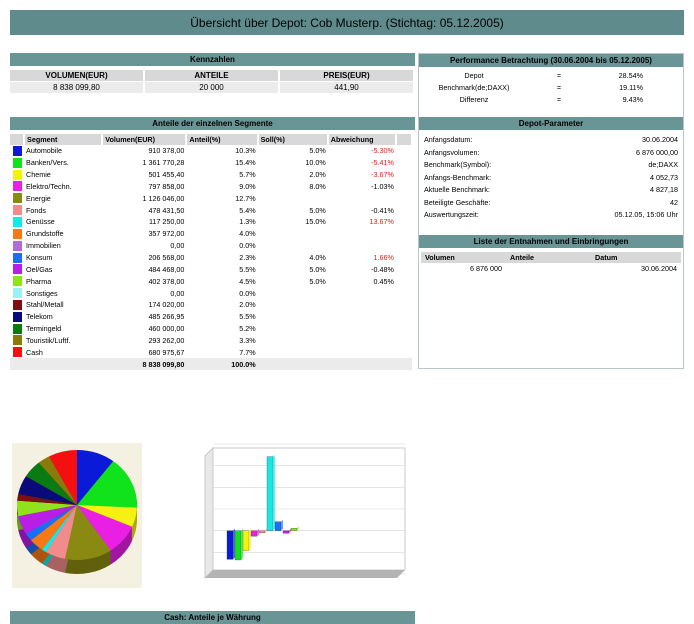 The image size is (694, 624). Describe the element at coordinates (211, 187) in the screenshot. I see `segment-row: Elektro/Techn. 797 858,00 9.0% 8.0% -1.03%` at that location.